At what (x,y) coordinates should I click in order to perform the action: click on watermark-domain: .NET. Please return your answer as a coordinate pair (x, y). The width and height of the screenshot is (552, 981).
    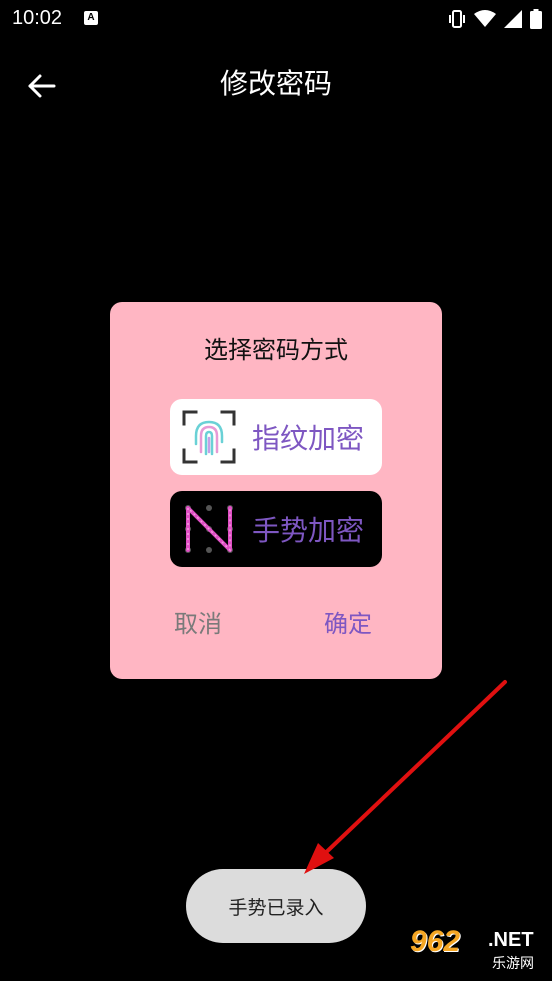
    Looking at the image, I should click on (511, 940).